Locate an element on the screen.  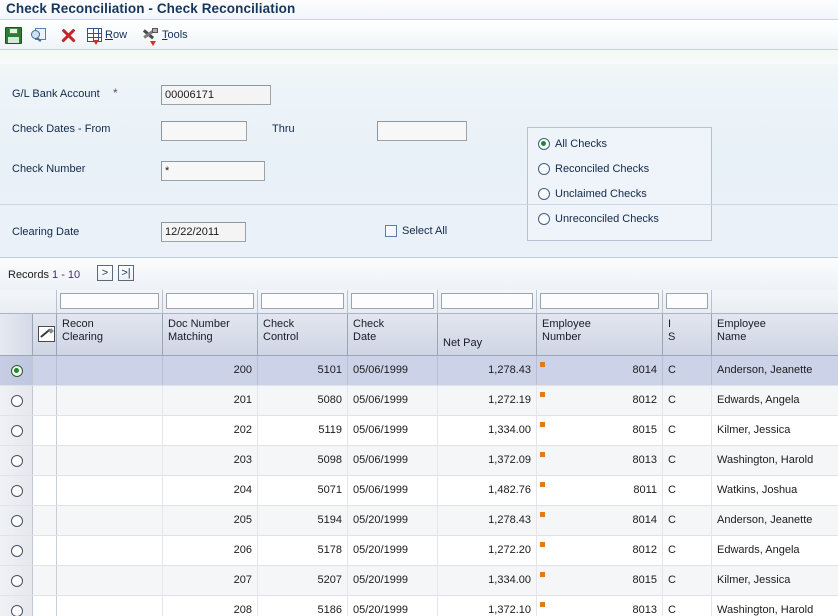
cell-doc-number-matching: 202 is located at coordinates (210, 430).